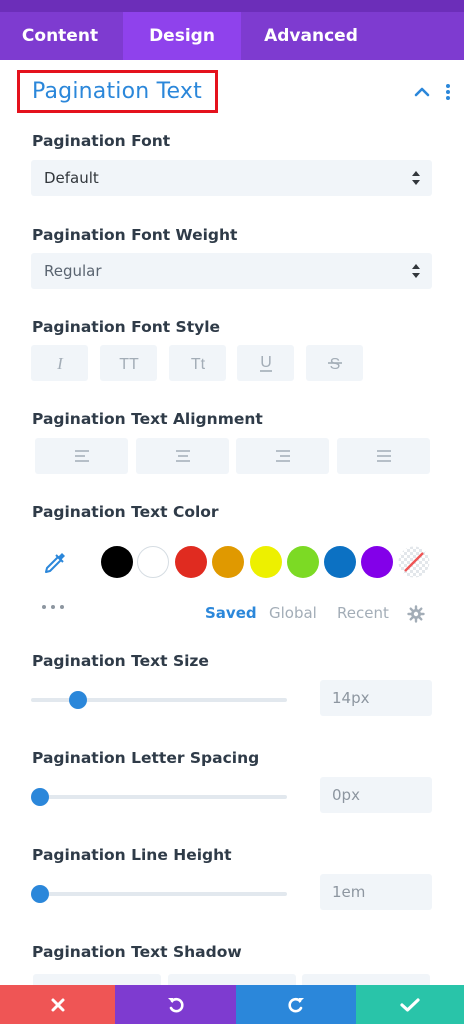 The image size is (464, 1024). Describe the element at coordinates (73, 271) in the screenshot. I see `font-weight-select-value: Regular` at that location.